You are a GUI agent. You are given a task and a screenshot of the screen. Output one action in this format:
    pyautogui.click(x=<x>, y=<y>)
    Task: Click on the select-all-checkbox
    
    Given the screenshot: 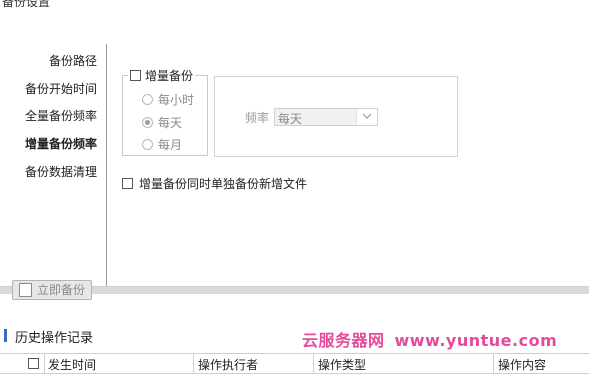 What is the action you would take?
    pyautogui.click(x=33, y=363)
    